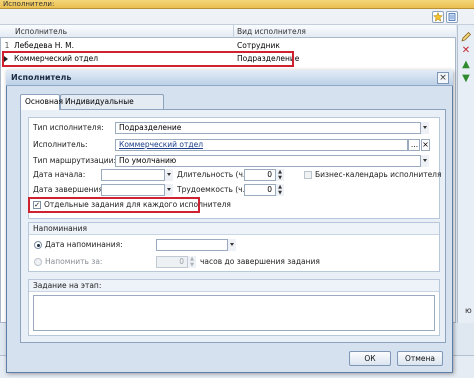 This screenshot has height=378, width=474. What do you see at coordinates (137, 190) in the screenshot?
I see `end-date-input` at bounding box center [137, 190].